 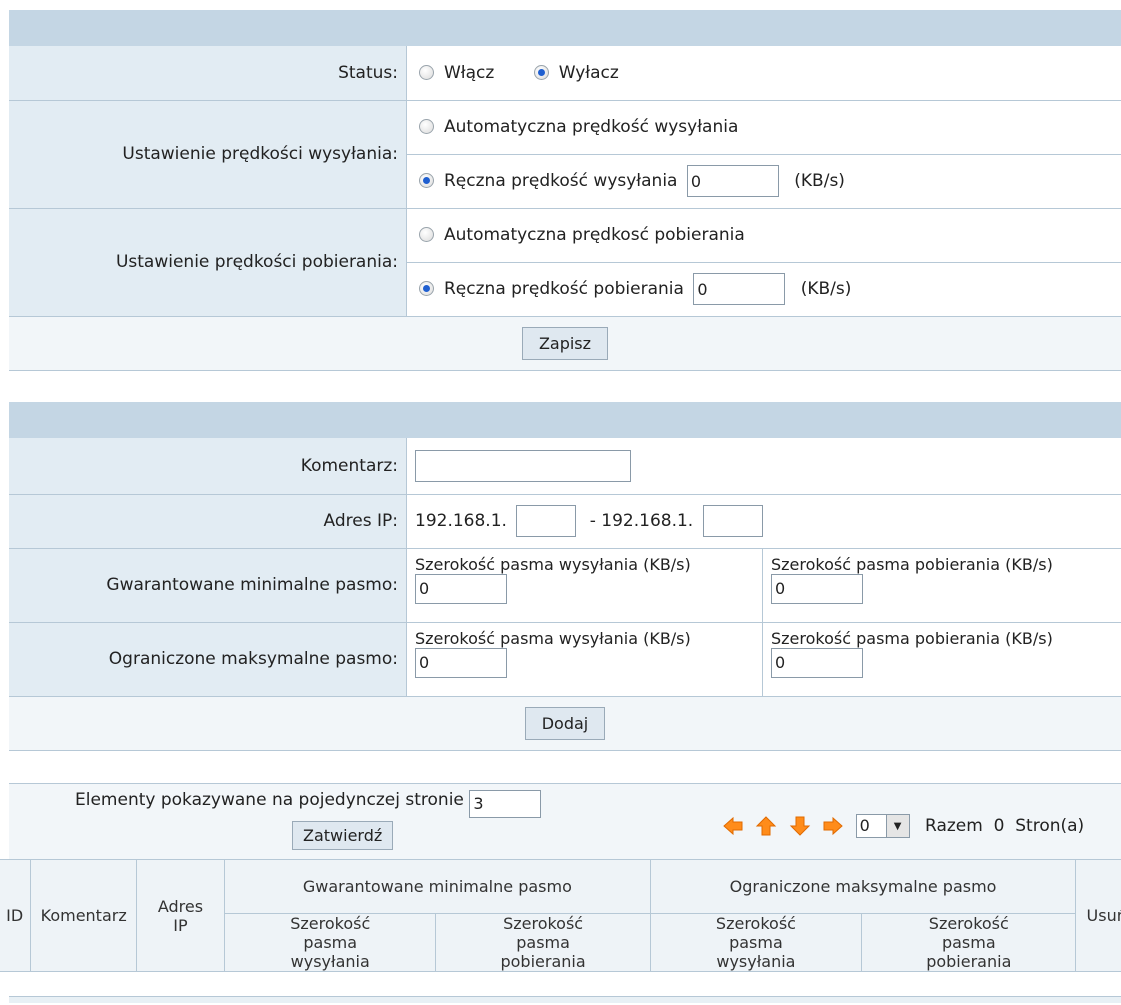 I want to click on download-unit: (KB/s), so click(x=826, y=289).